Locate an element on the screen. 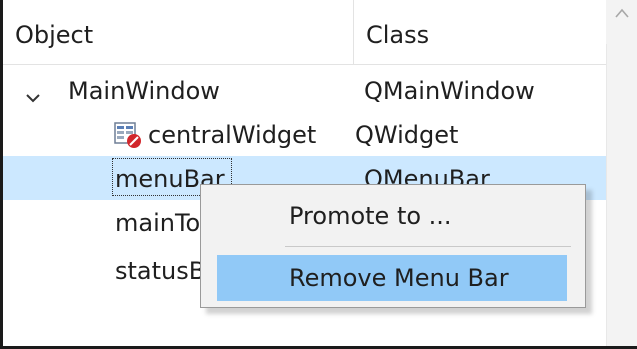  vertical-scrollbar is located at coordinates (621, 173).